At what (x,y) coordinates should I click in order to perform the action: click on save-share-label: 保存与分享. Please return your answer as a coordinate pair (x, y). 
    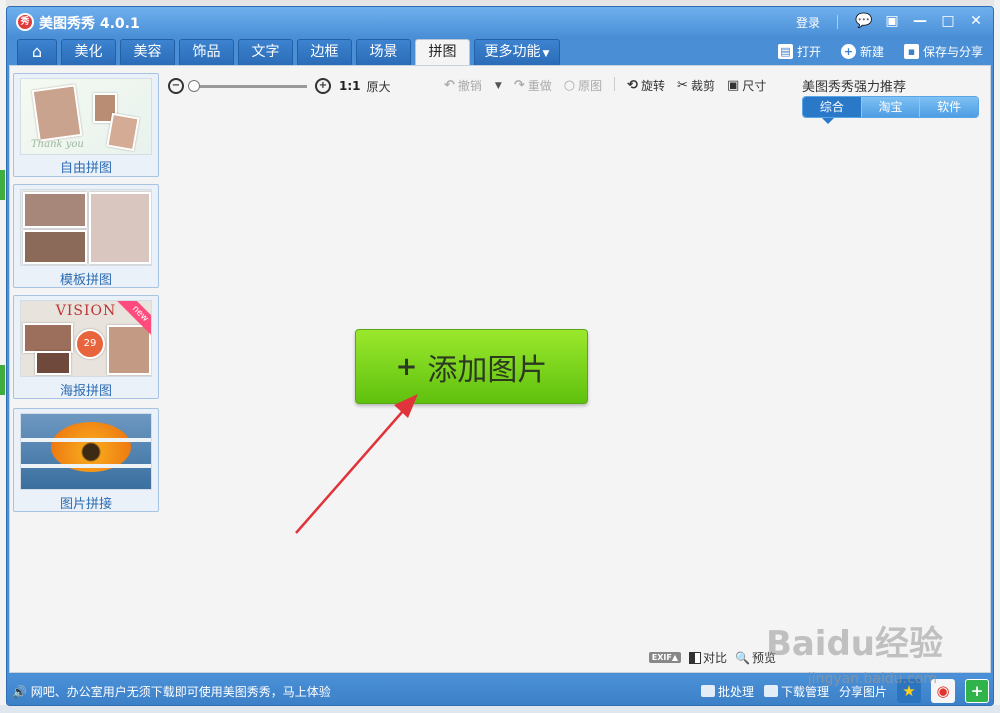
    Looking at the image, I should click on (952, 52).